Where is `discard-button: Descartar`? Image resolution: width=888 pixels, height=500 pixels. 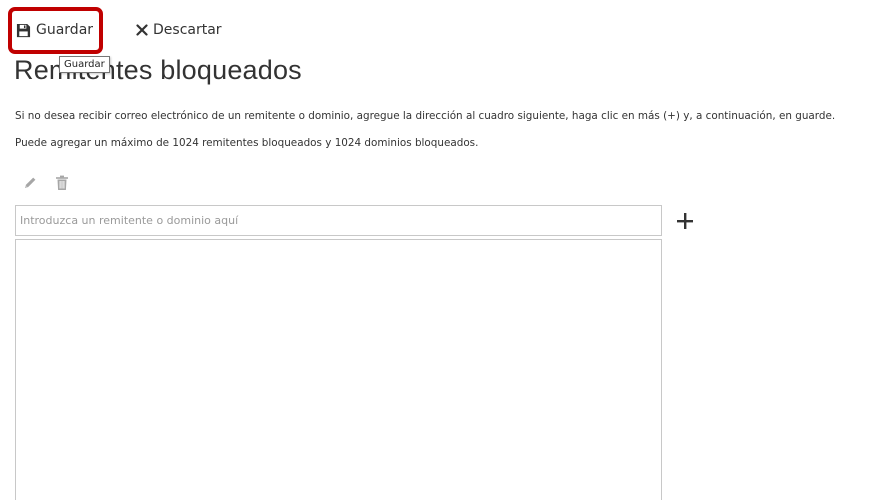 discard-button: Descartar is located at coordinates (179, 30).